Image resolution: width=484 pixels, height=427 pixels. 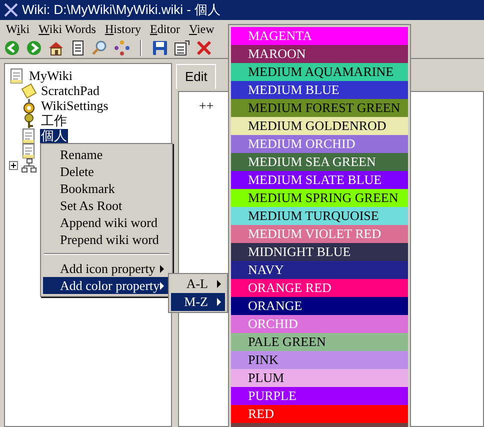 I want to click on tree-item: 工作, so click(x=54, y=121).